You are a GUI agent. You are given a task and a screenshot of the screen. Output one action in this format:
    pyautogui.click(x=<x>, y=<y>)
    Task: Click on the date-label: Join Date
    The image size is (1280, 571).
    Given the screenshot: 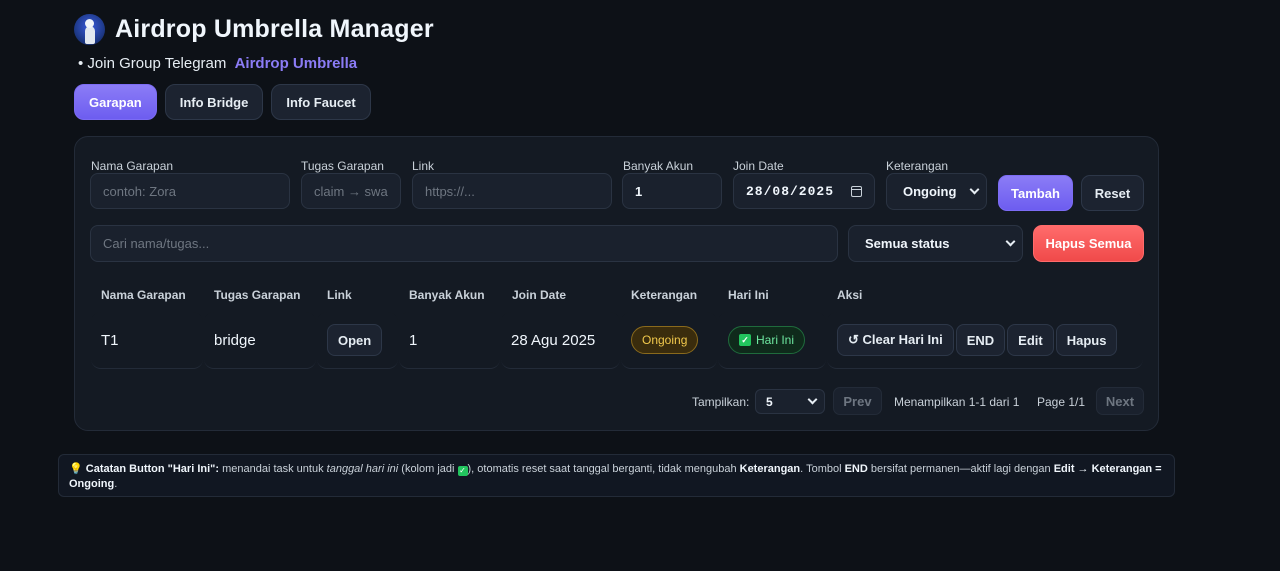 What is the action you would take?
    pyautogui.click(x=758, y=166)
    